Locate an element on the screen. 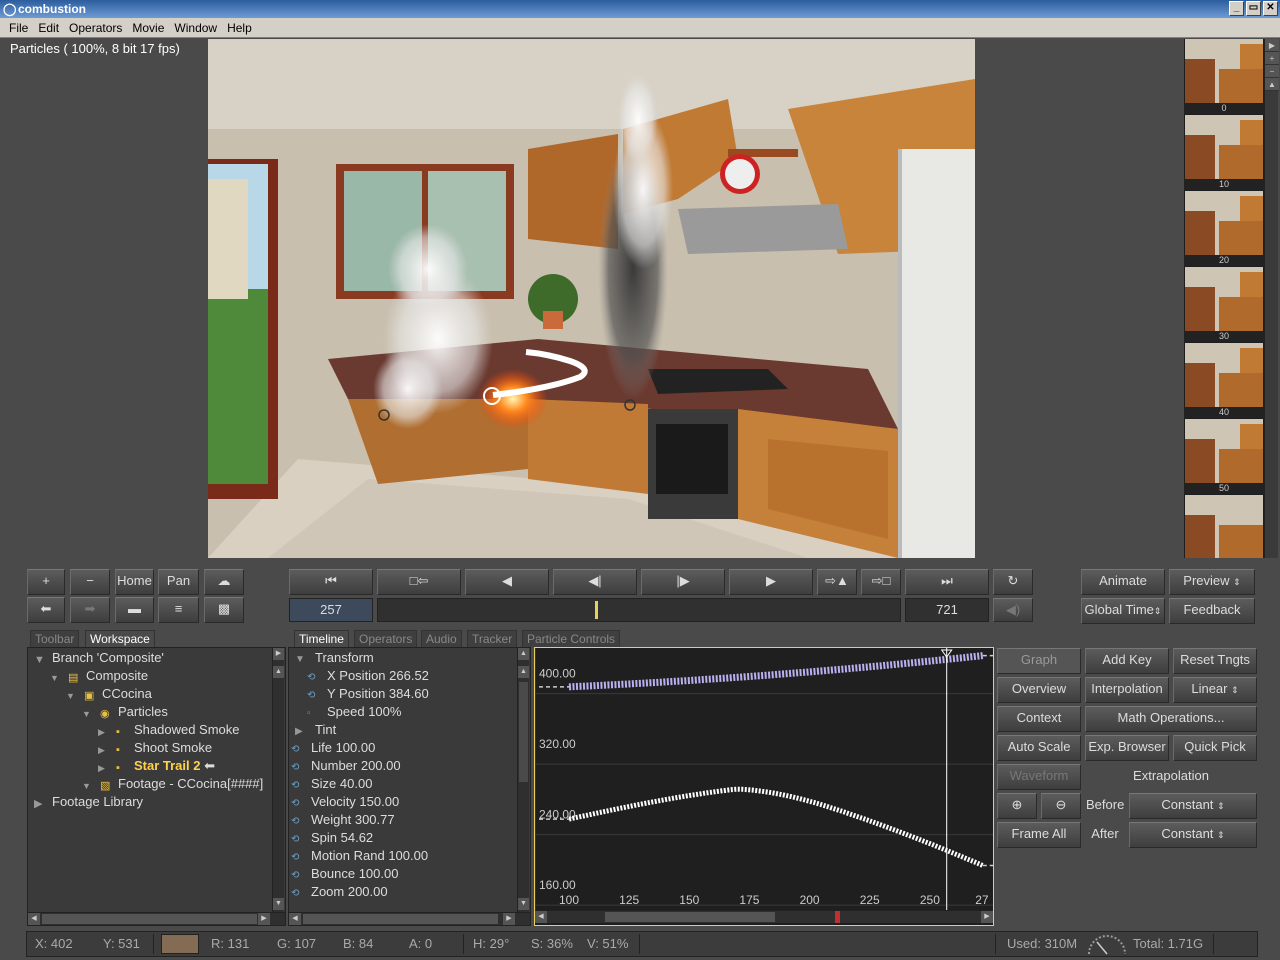 This screenshot has width=1280, height=960. go-to-start-icon: ⏮ is located at coordinates (331, 582).